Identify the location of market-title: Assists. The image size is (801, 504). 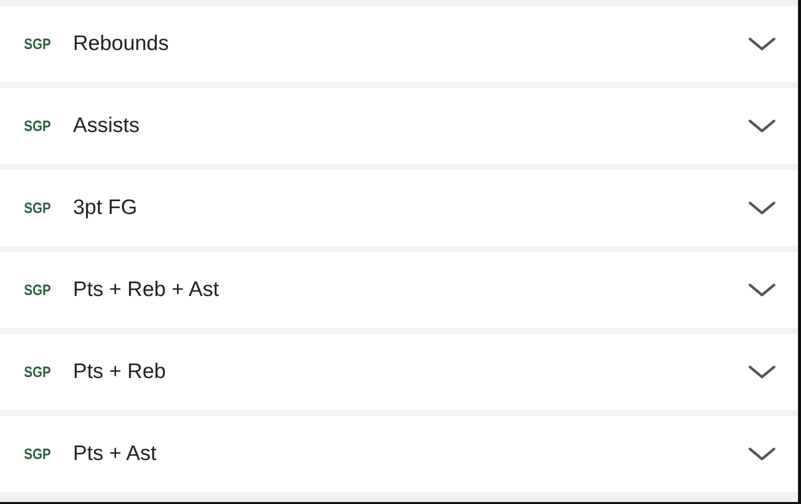
(107, 126).